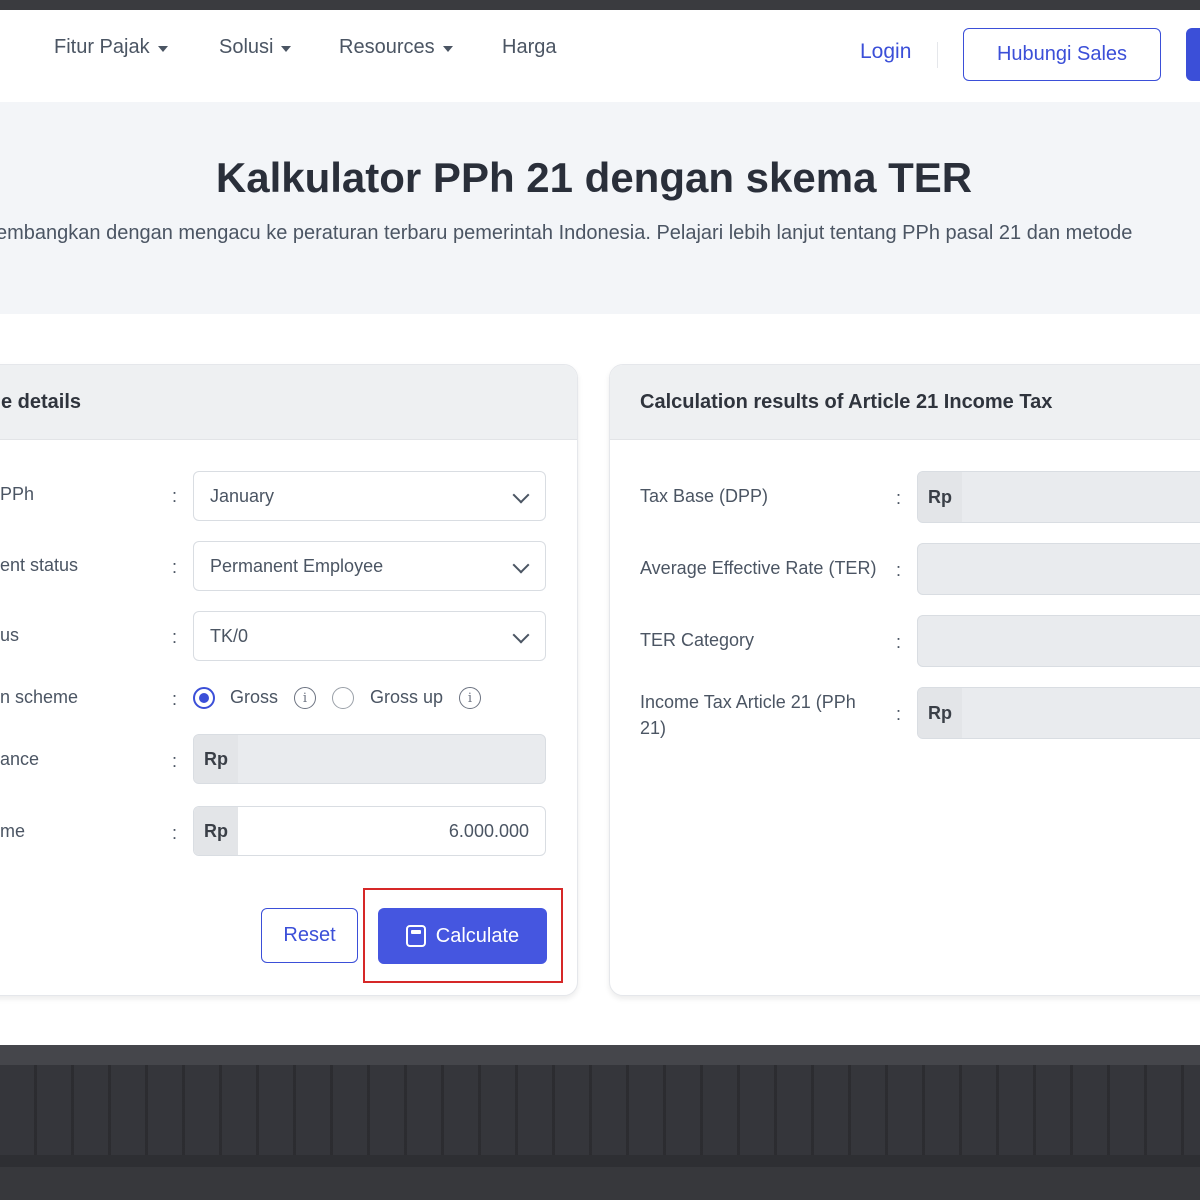  Describe the element at coordinates (13, 831) in the screenshot. I see `income-label: me` at that location.